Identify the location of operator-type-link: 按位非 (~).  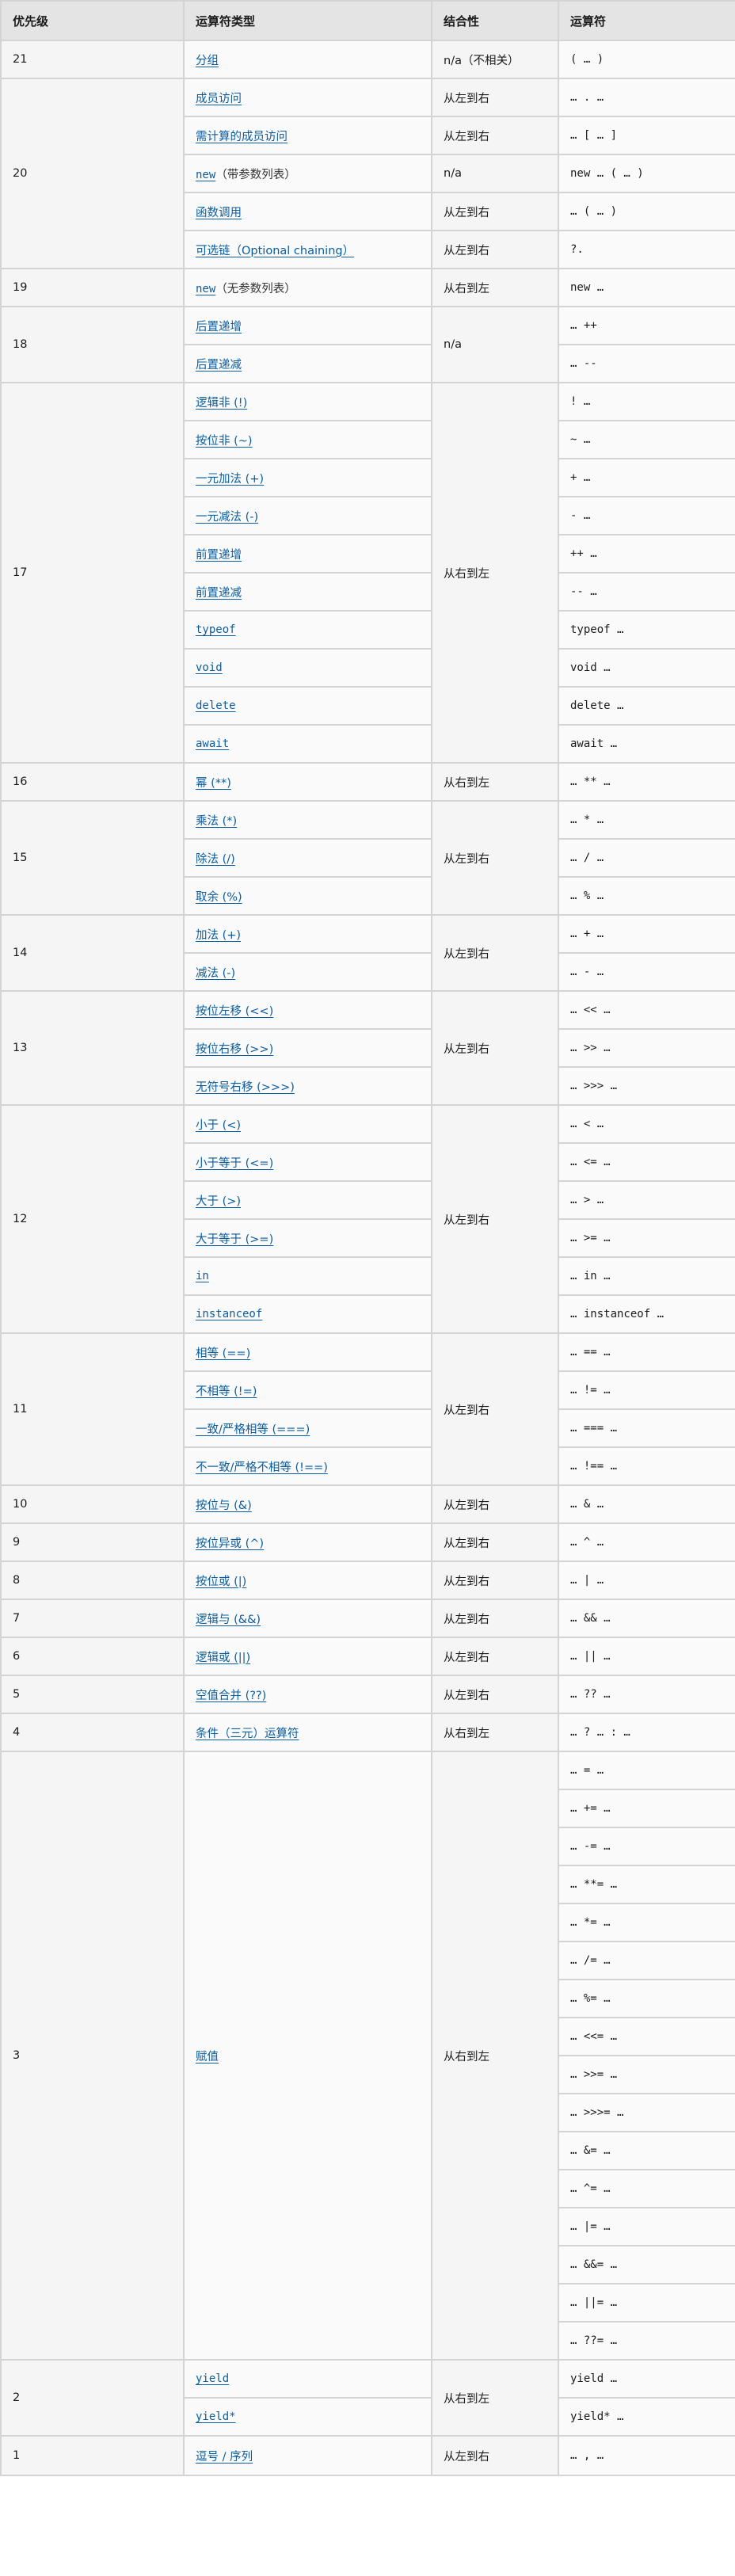
(224, 441).